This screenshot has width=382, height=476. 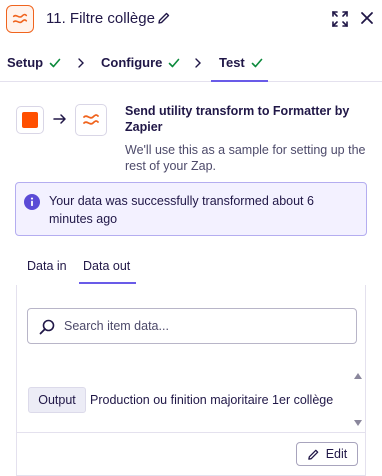 I want to click on tab-data-out: Data out, so click(x=106, y=266).